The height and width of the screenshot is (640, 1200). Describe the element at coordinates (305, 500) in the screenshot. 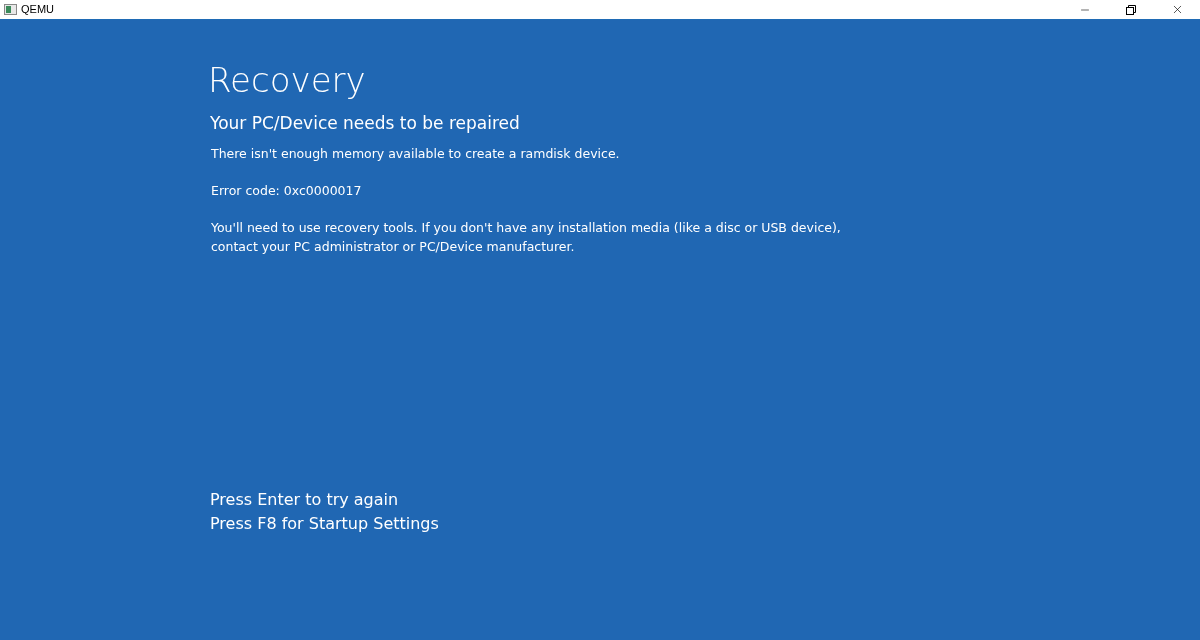

I see `prompt-text: Press Enter to try again` at that location.